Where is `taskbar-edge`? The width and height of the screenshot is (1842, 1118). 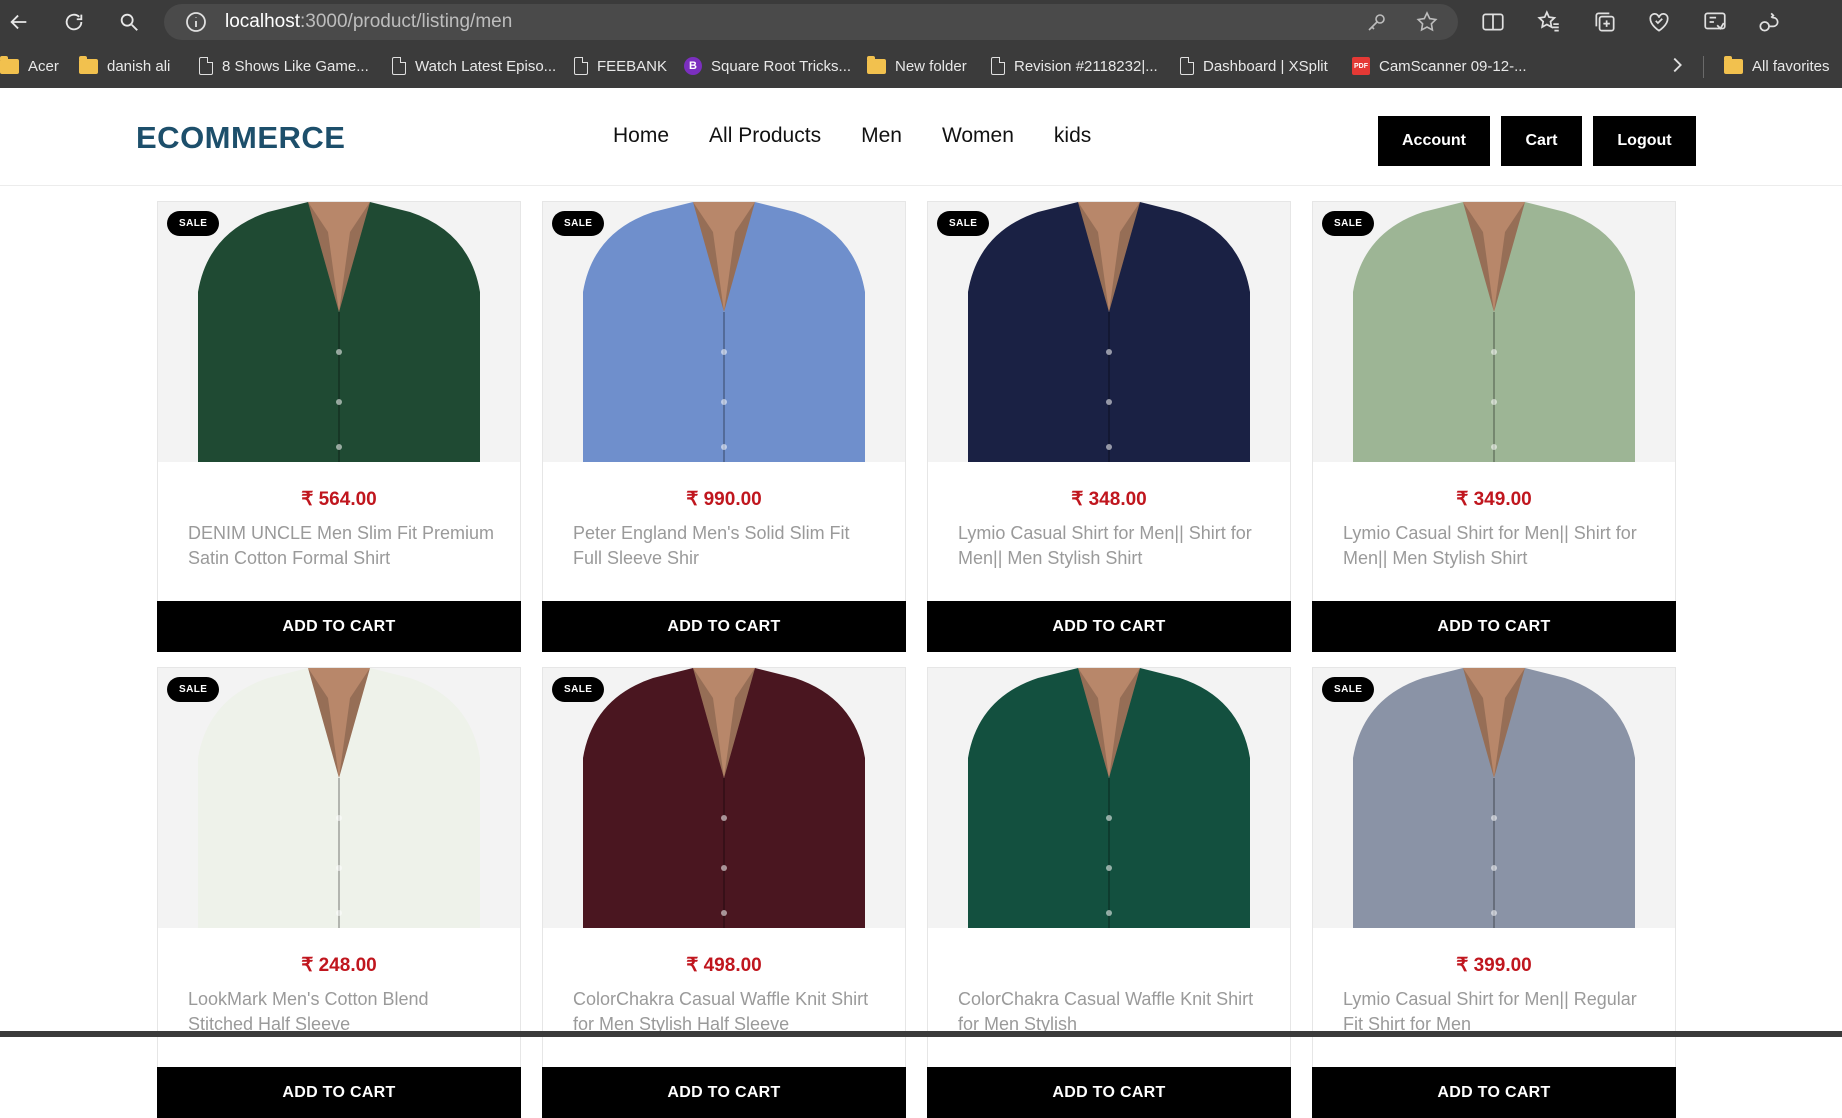
taskbar-edge is located at coordinates (921, 1034).